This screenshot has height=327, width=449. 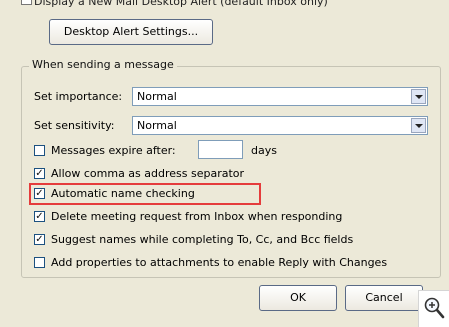 What do you see at coordinates (280, 125) in the screenshot?
I see `sensitivity-select: Normal` at bounding box center [280, 125].